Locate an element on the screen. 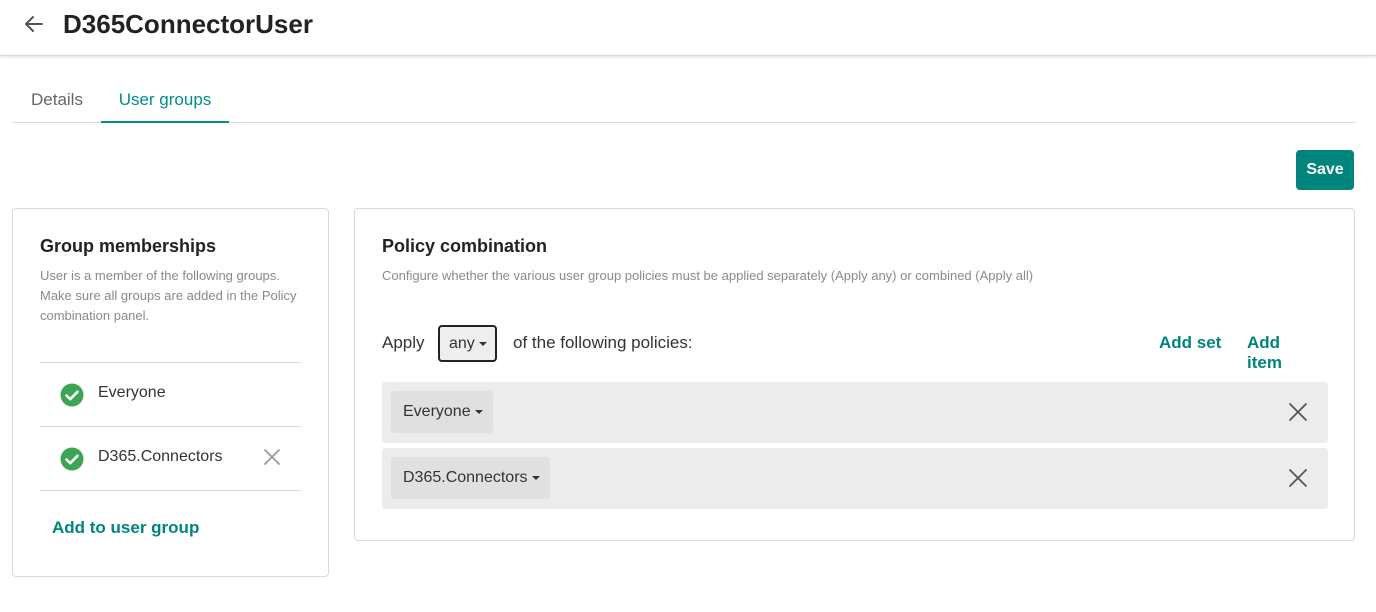  tab-bar: Details User groups is located at coordinates (684, 101).